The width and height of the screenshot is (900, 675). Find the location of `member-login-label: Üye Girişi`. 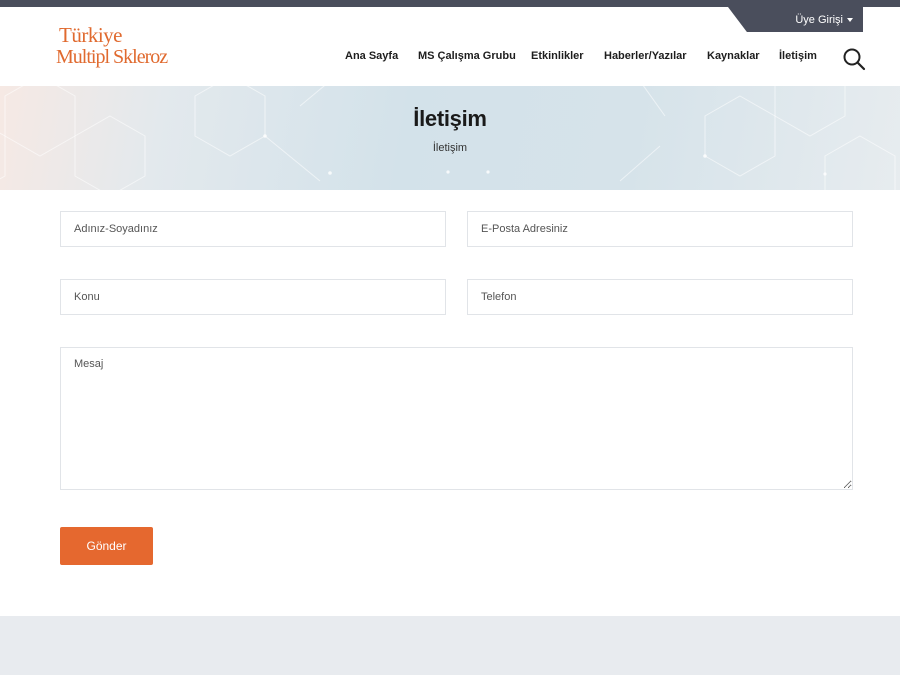

member-login-label: Üye Girişi is located at coordinates (819, 19).